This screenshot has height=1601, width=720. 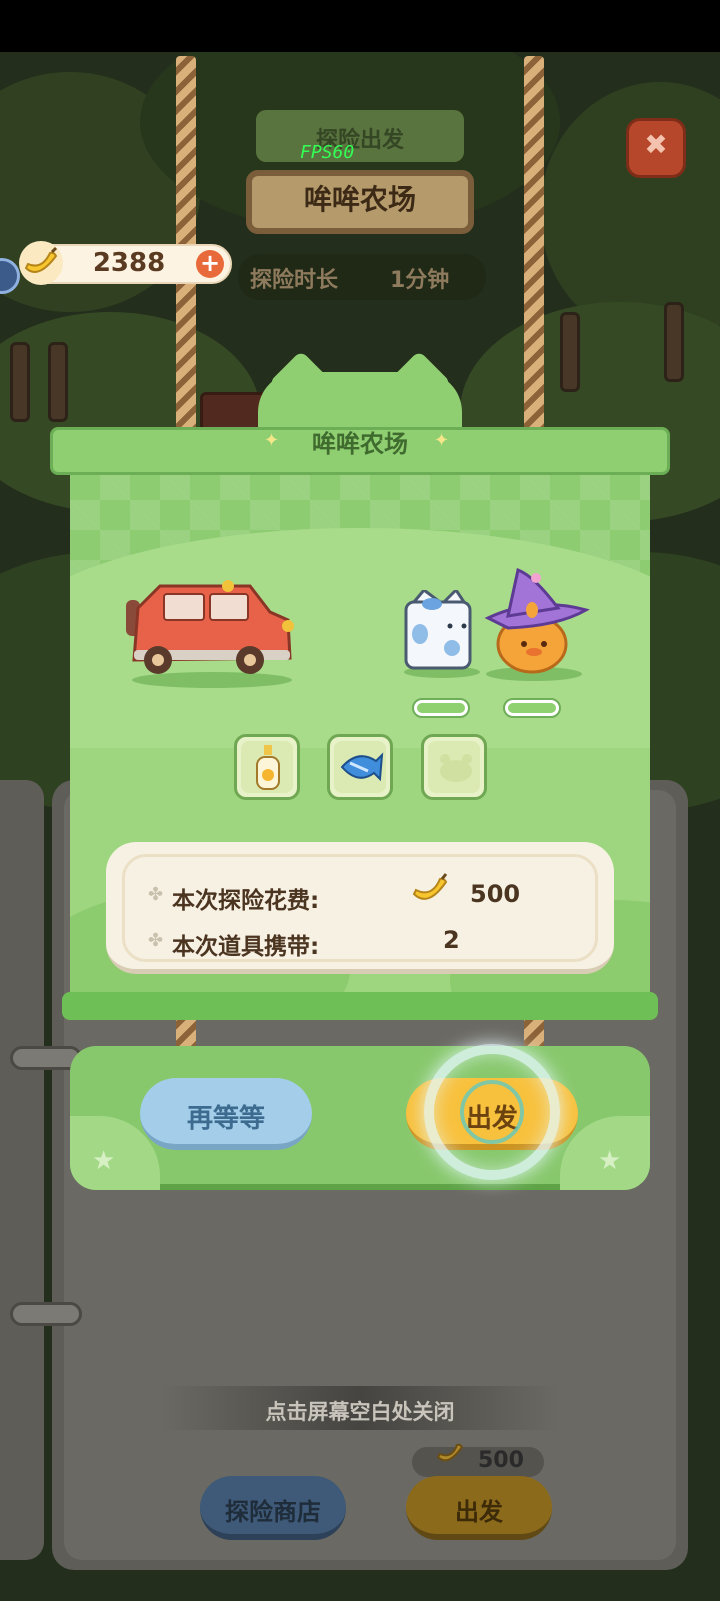 I want to click on items-label: 本次道具携带:, so click(x=246, y=947).